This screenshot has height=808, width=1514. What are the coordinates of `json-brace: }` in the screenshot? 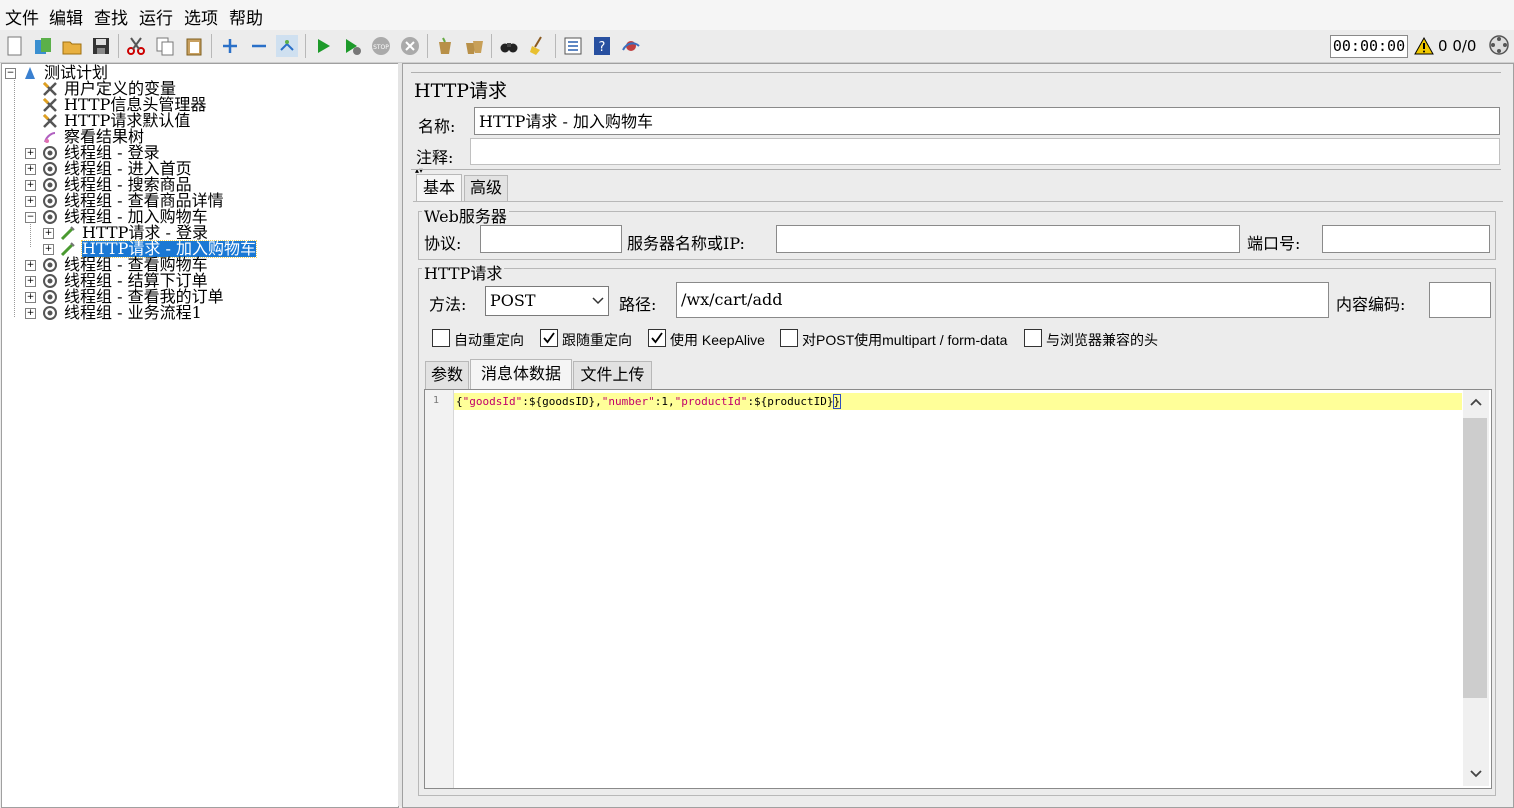 It's located at (837, 401).